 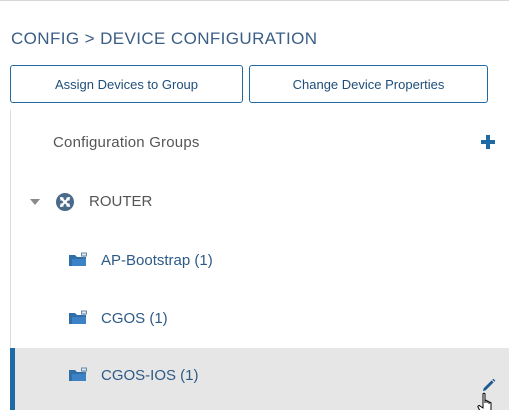 I want to click on hand-cursor-icon, so click(x=484, y=401).